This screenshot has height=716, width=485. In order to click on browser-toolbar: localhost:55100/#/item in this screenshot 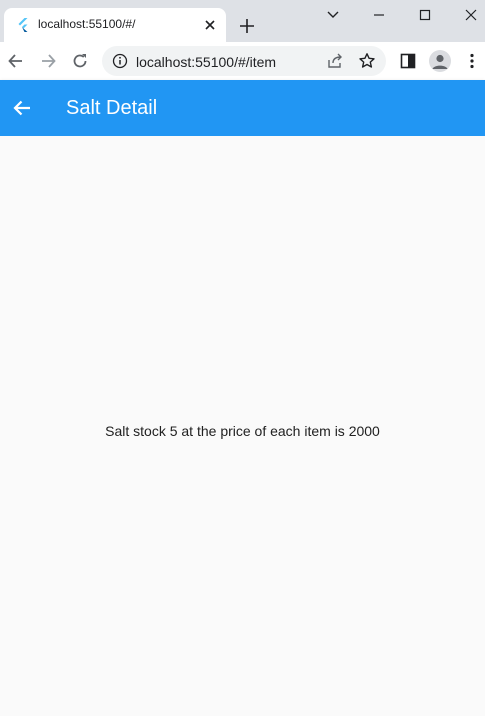, I will do `click(242, 61)`.